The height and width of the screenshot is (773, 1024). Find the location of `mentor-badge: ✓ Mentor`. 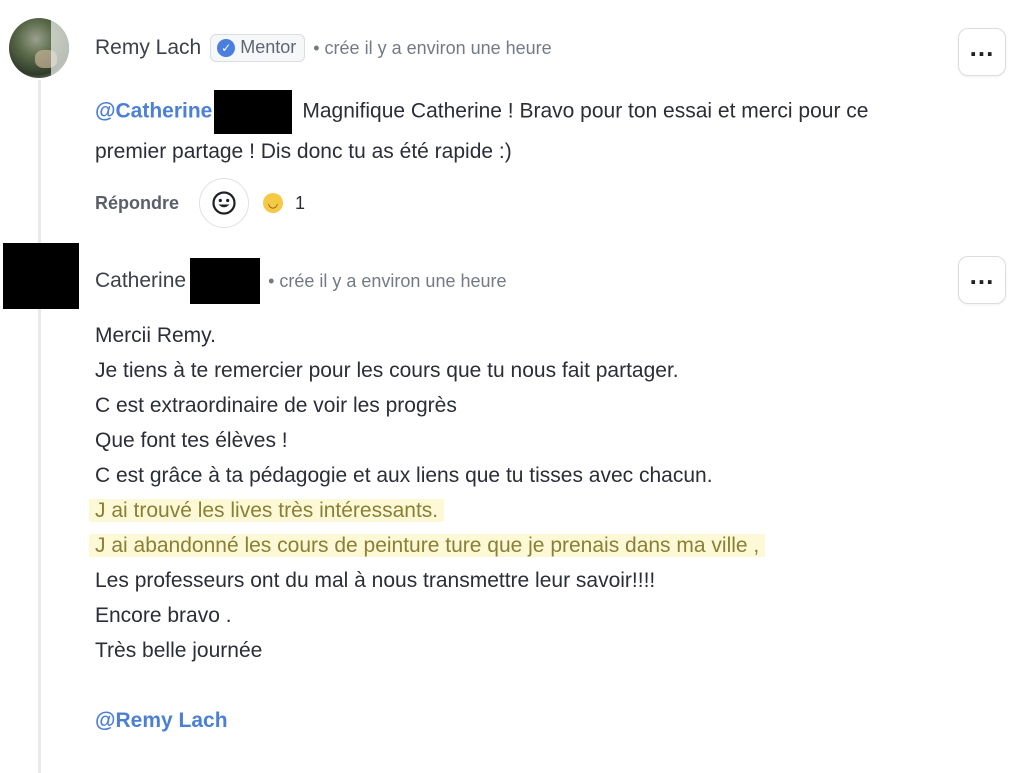

mentor-badge: ✓ Mentor is located at coordinates (258, 48).